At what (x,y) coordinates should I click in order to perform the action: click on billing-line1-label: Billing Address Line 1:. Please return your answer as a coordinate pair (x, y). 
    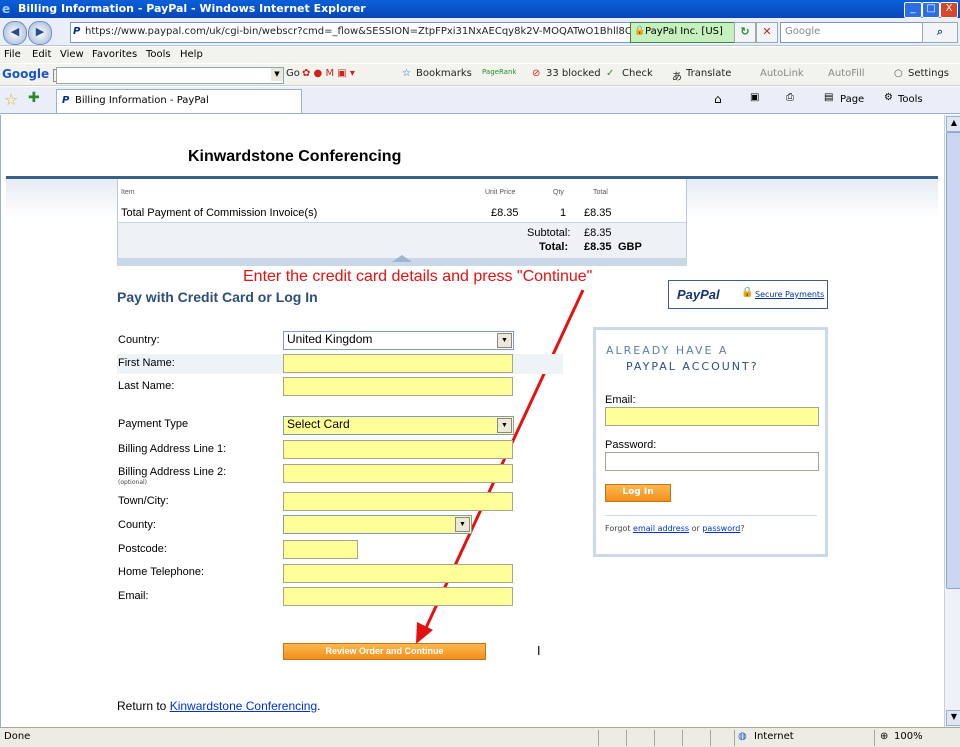
    Looking at the image, I should click on (172, 449).